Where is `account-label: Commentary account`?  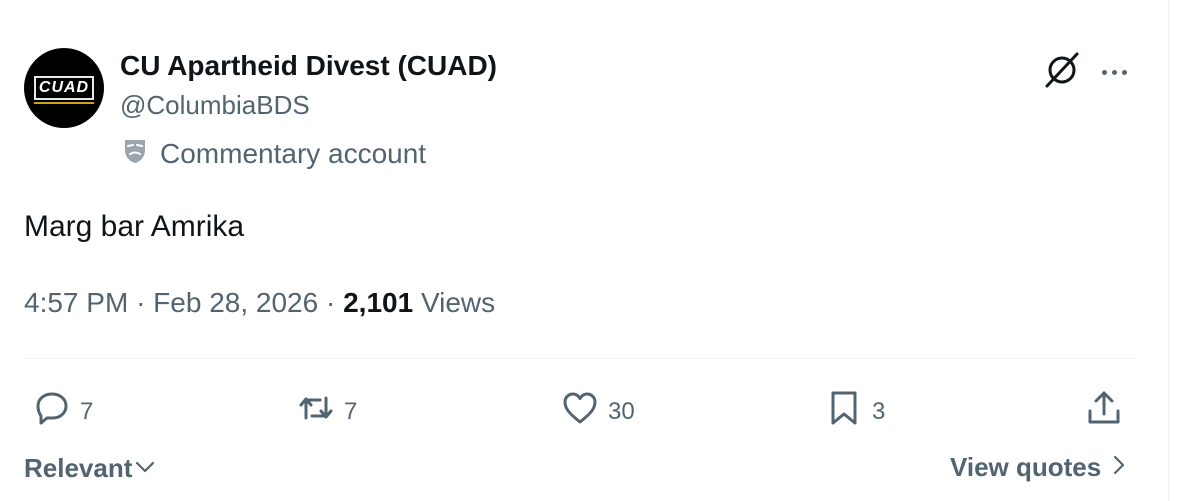 account-label: Commentary account is located at coordinates (274, 153).